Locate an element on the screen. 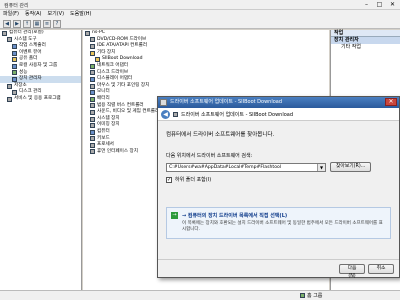 The image size is (400, 300). dialog-title-bar: 드라이버 소프트웨어 업데이트 - SIIBoot Download ✕ is located at coordinates (278, 102).